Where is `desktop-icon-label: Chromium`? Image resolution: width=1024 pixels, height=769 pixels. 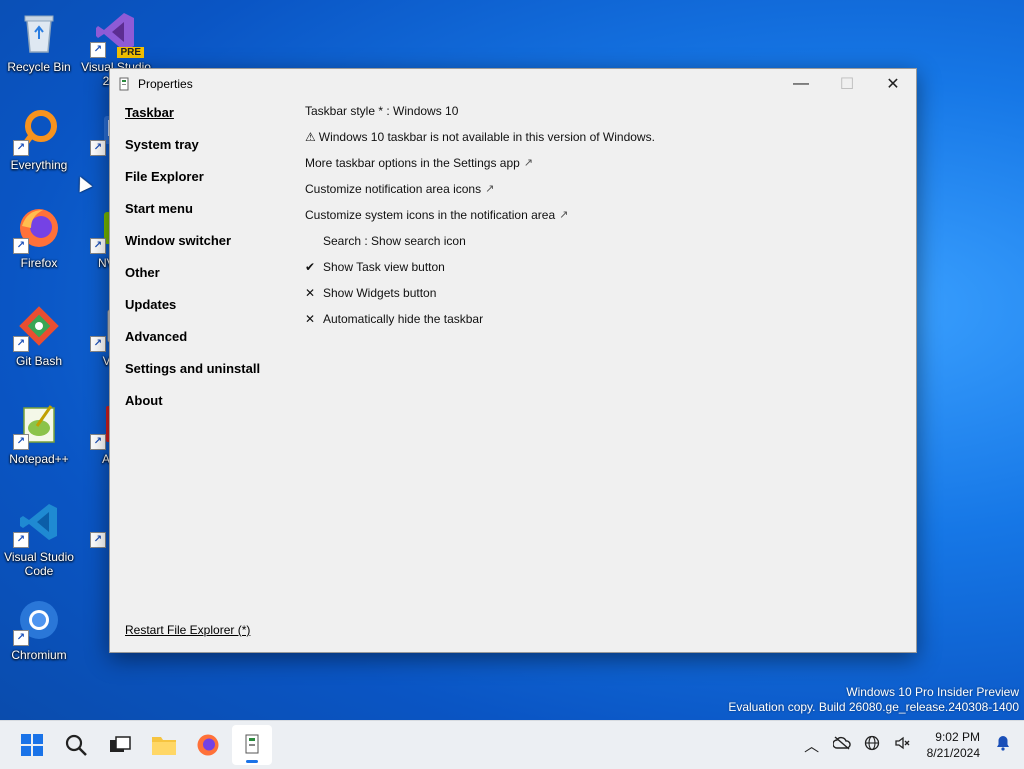 desktop-icon-label: Chromium is located at coordinates (39, 655).